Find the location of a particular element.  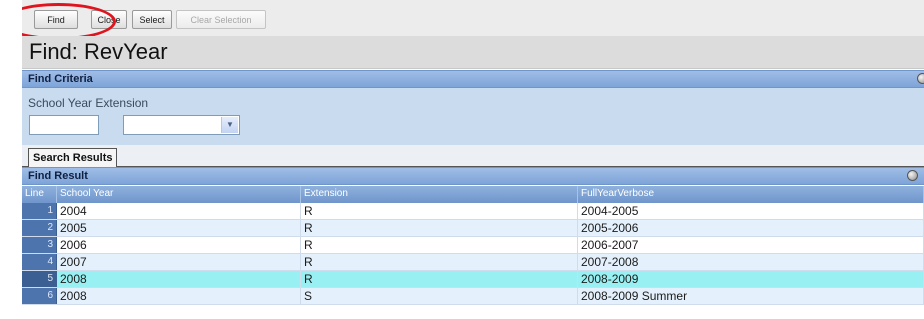

column-header-line: Line is located at coordinates (39, 194).